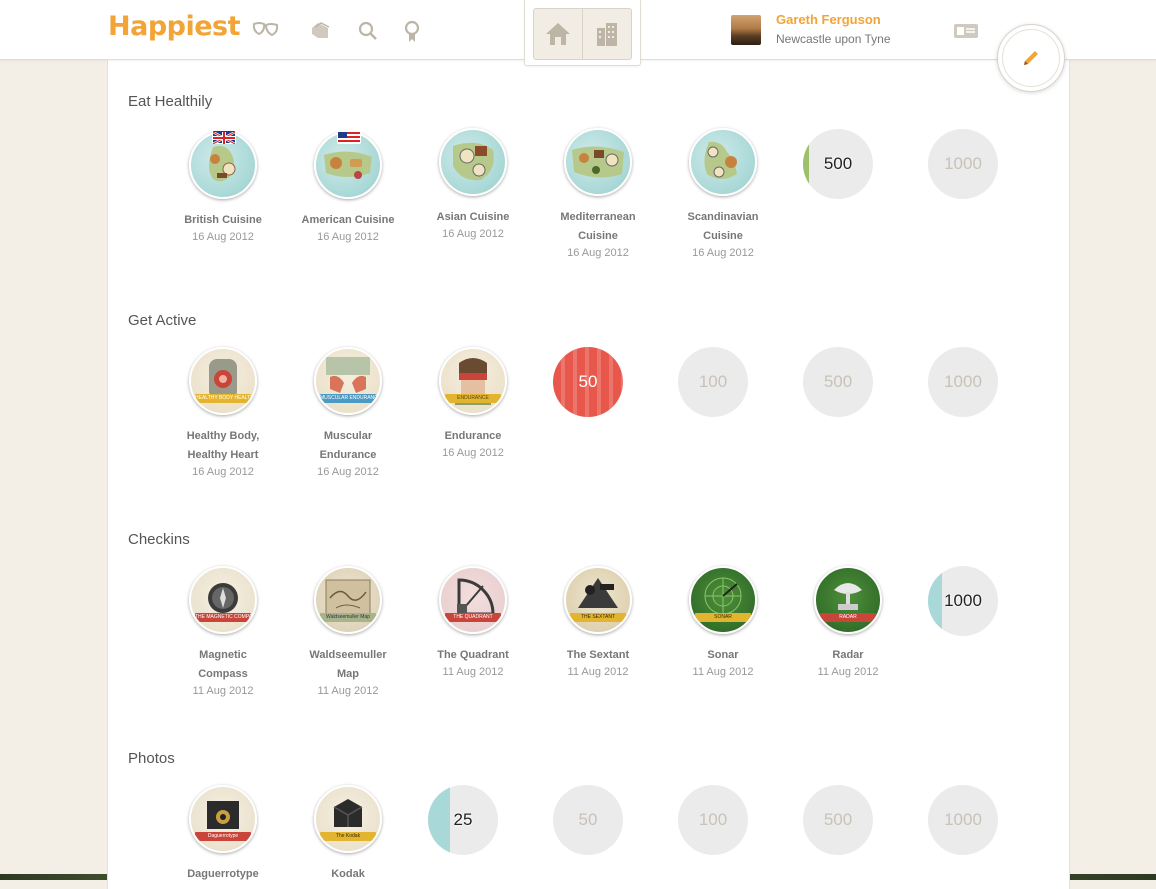  I want to click on tab-city, so click(607, 34).